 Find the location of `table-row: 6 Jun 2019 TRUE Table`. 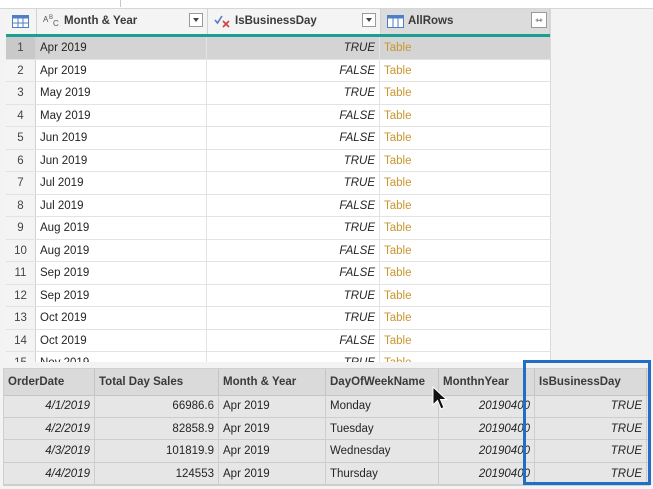

table-row: 6 Jun 2019 TRUE Table is located at coordinates (278, 160).